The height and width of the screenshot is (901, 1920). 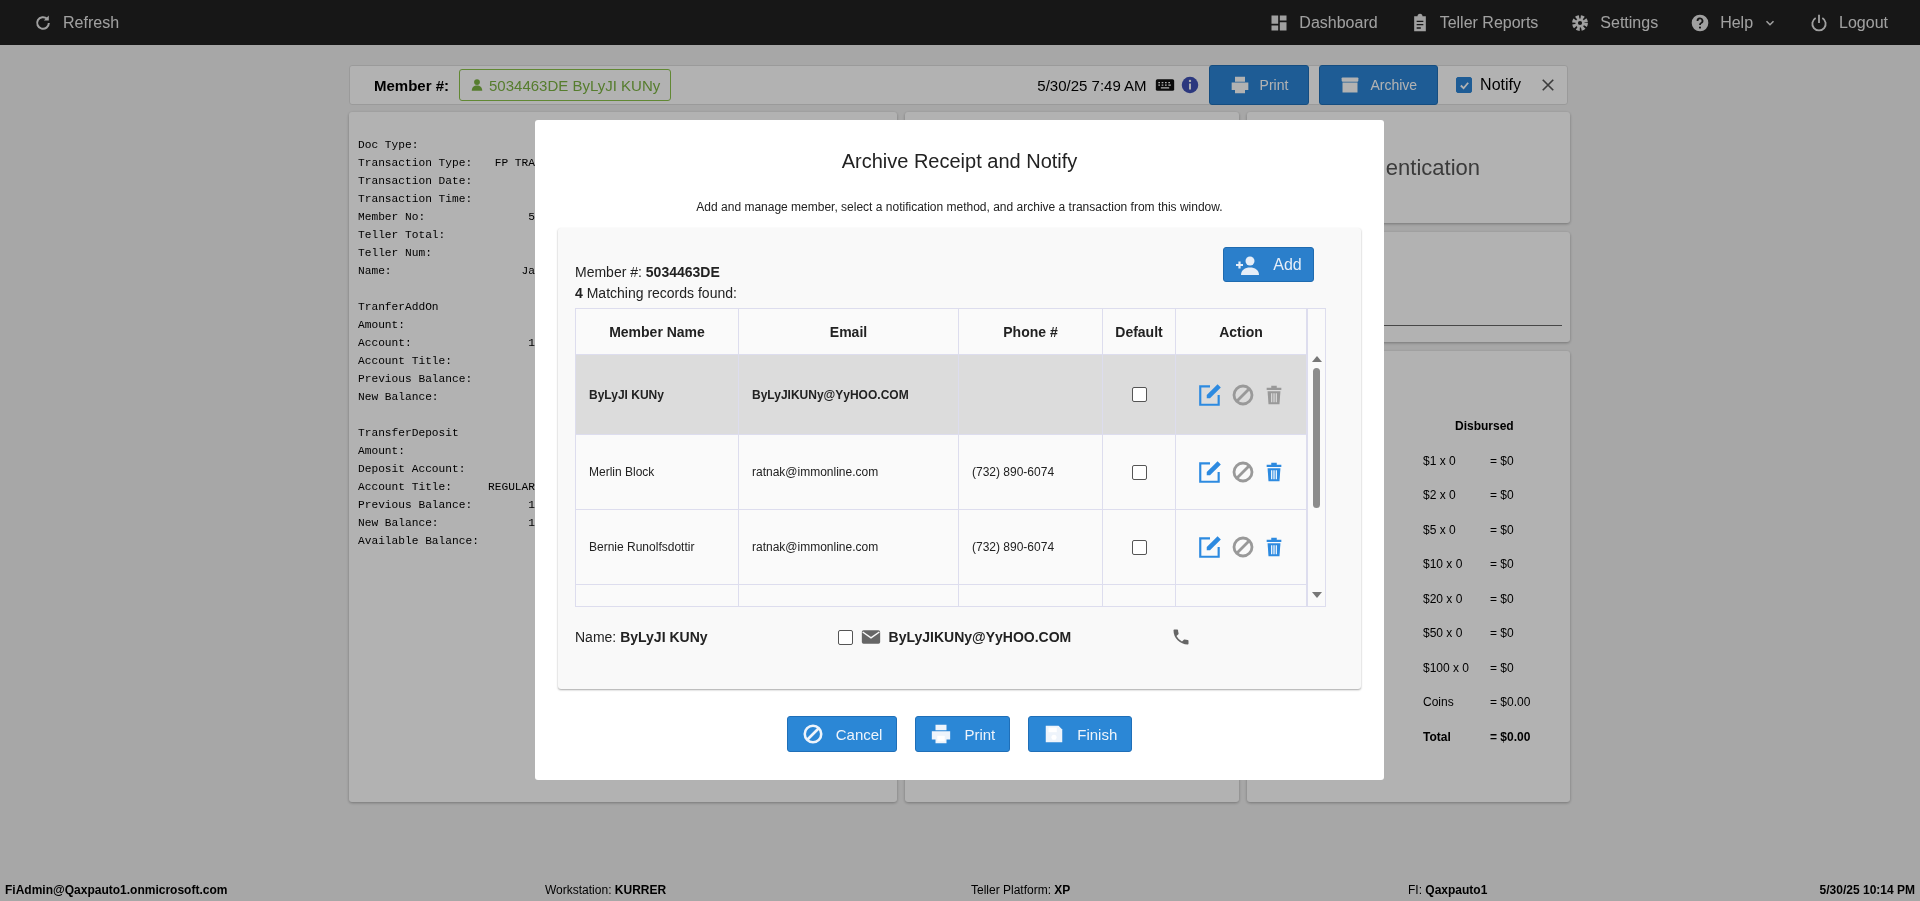 I want to click on notify-checkbox: Notify, so click(x=1488, y=85).